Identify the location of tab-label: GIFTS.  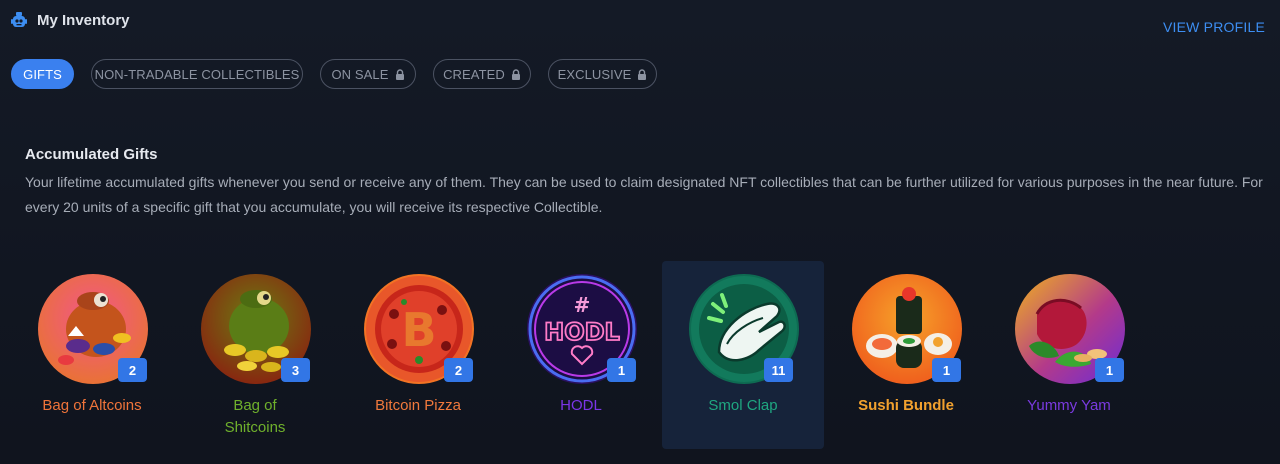
(42, 74).